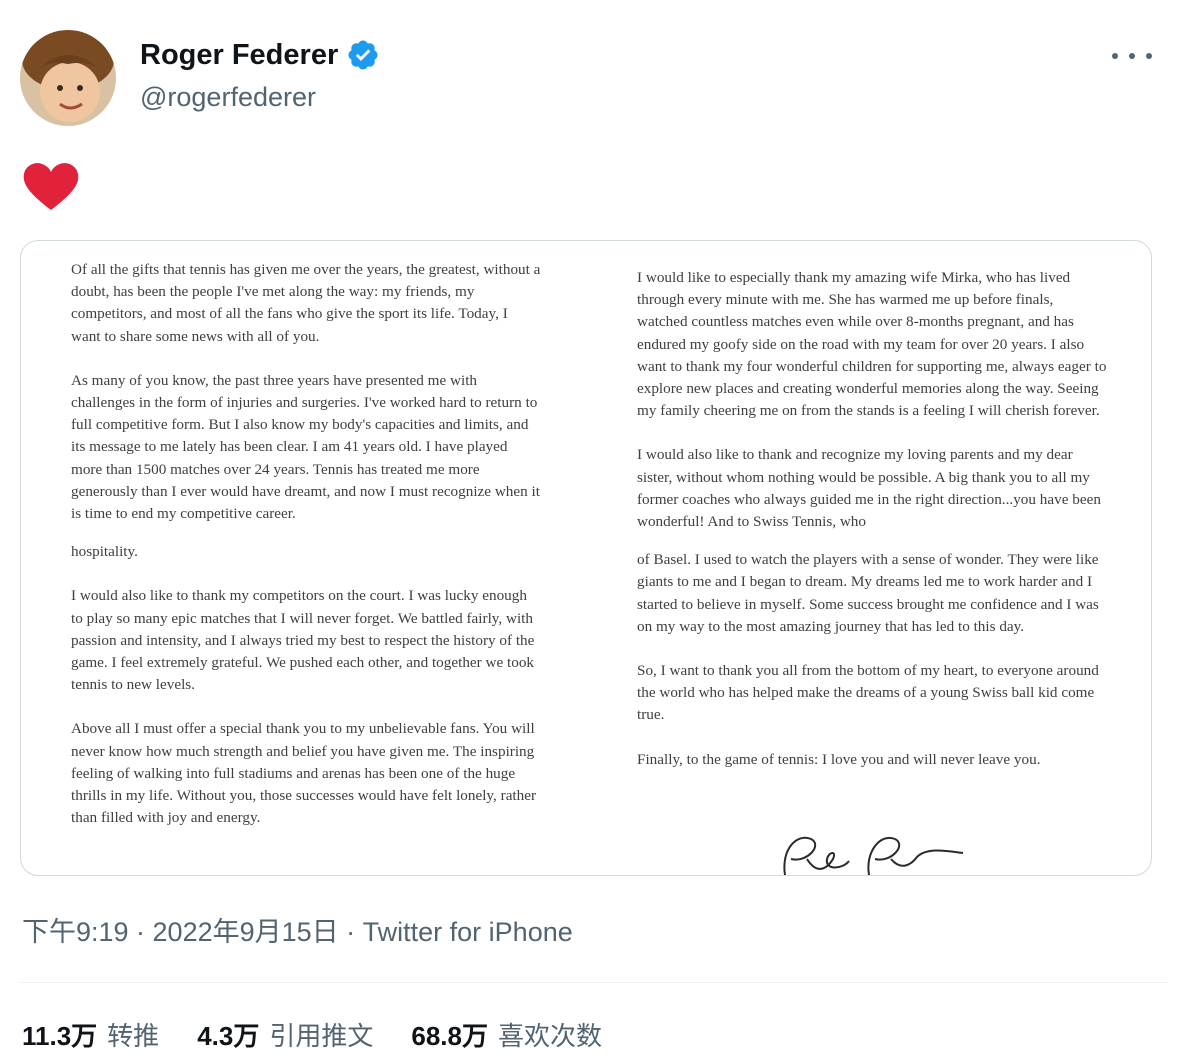  Describe the element at coordinates (68, 78) in the screenshot. I see `avatar` at that location.